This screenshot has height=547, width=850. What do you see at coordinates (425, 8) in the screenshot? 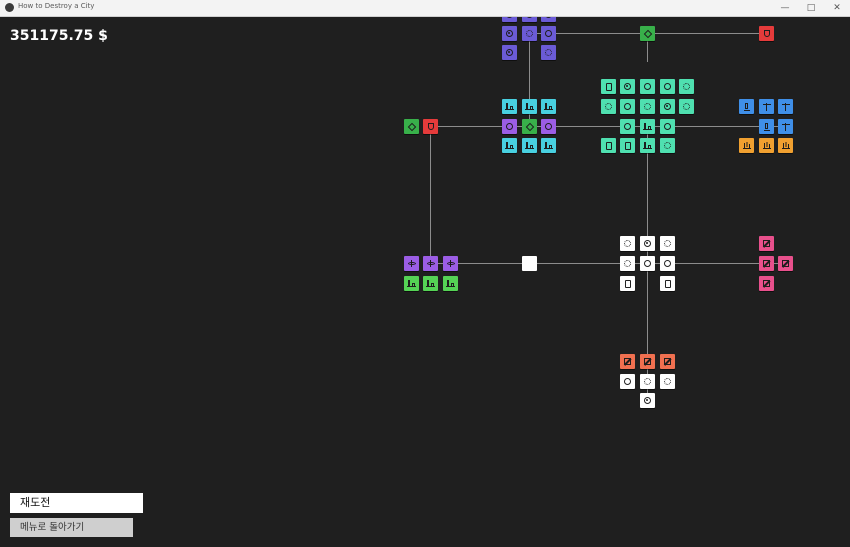
I see `window-titlebar: How to Destroy a City — □ ✕` at bounding box center [425, 8].